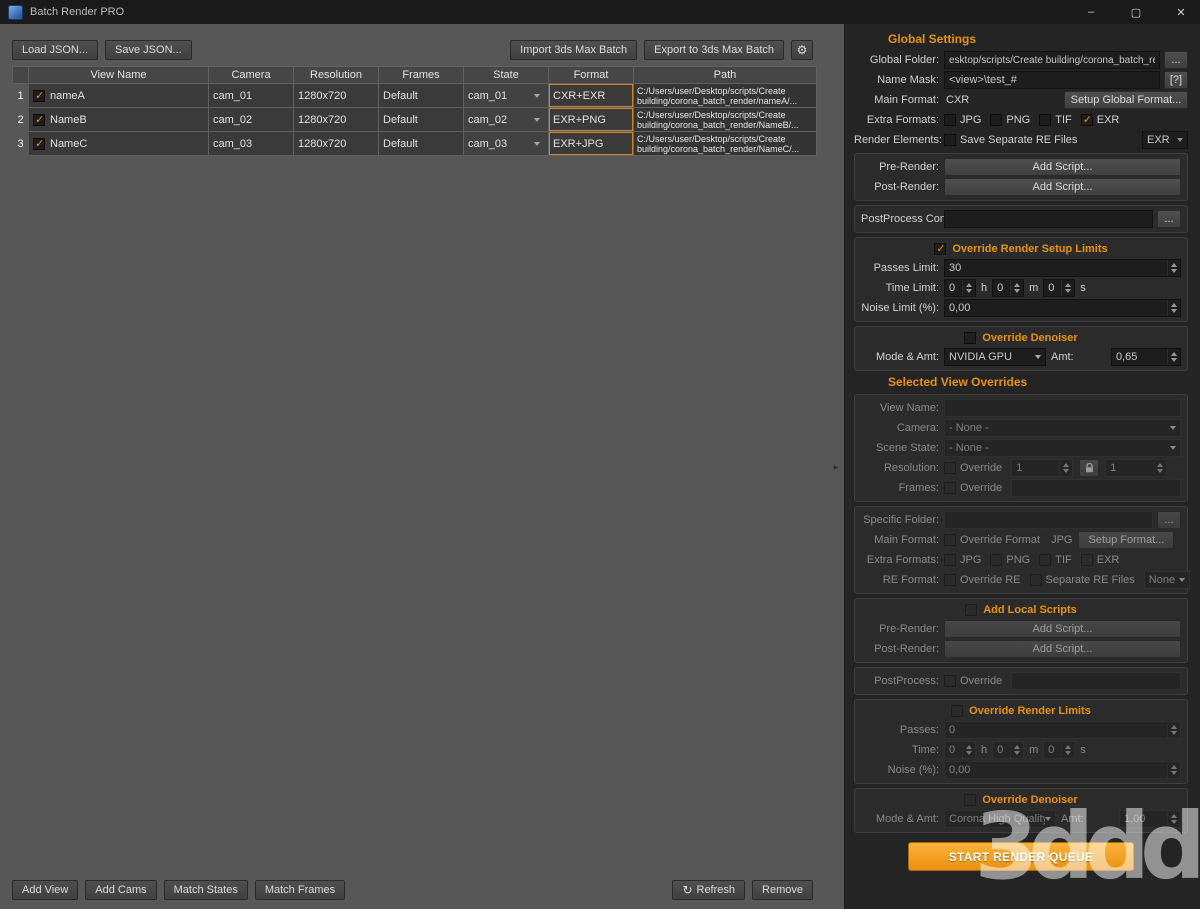 The height and width of the screenshot is (909, 1200). I want to click on cell-state-dropdown: cam_03, so click(506, 143).